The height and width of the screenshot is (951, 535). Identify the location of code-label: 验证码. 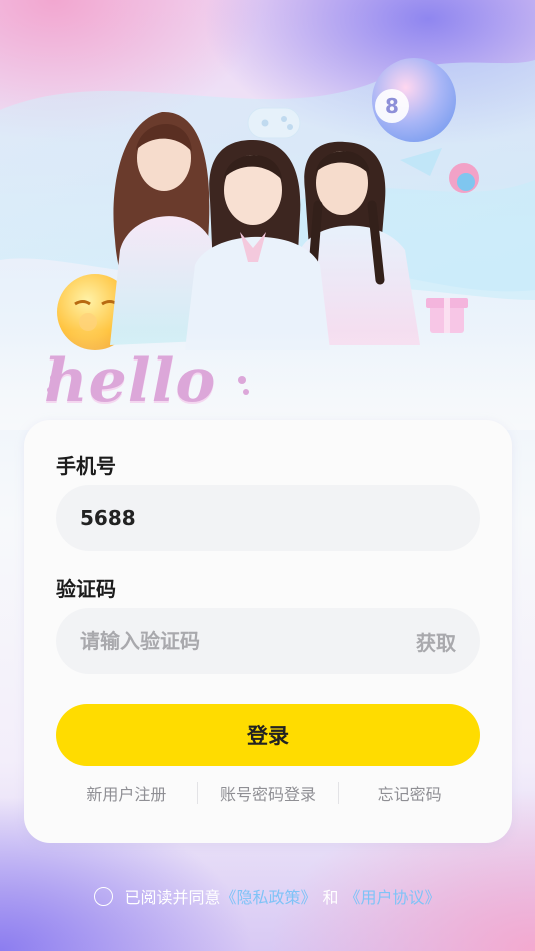
(86, 589).